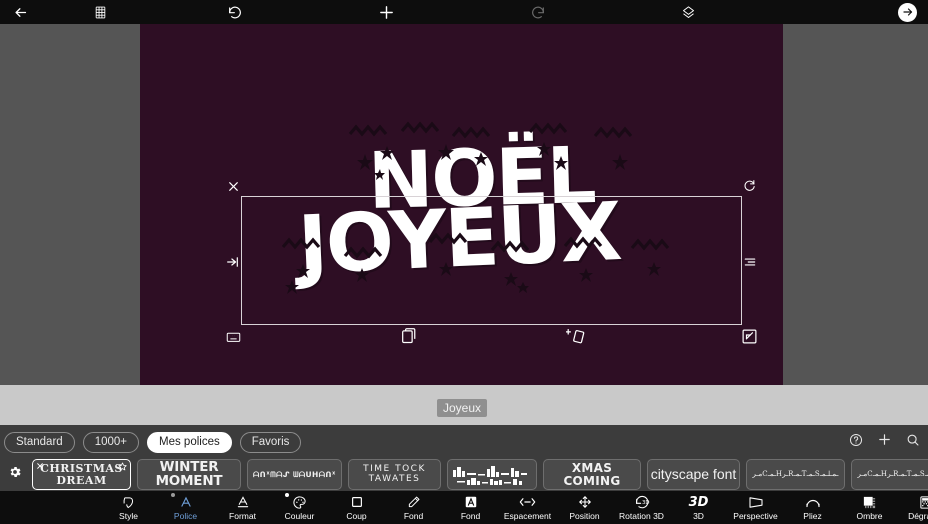  What do you see at coordinates (913, 442) in the screenshot?
I see `search-icon` at bounding box center [913, 442].